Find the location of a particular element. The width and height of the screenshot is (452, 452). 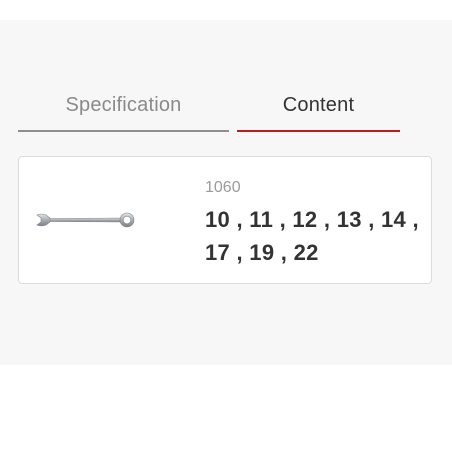

product-code: 1060 is located at coordinates (223, 187).